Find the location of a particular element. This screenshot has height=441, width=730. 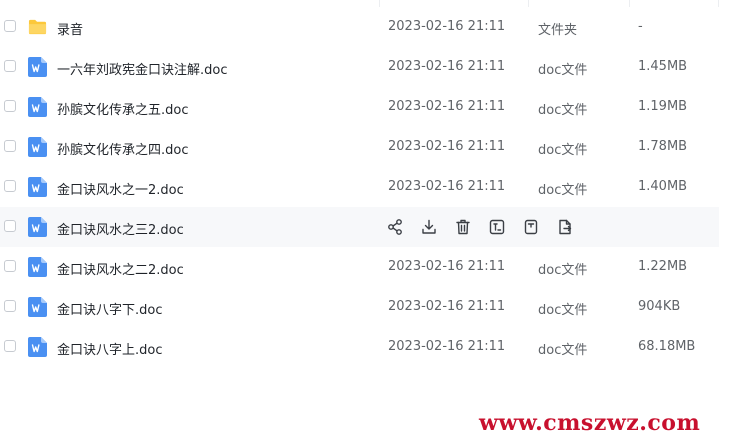

file-size: 1.45MB is located at coordinates (663, 66).